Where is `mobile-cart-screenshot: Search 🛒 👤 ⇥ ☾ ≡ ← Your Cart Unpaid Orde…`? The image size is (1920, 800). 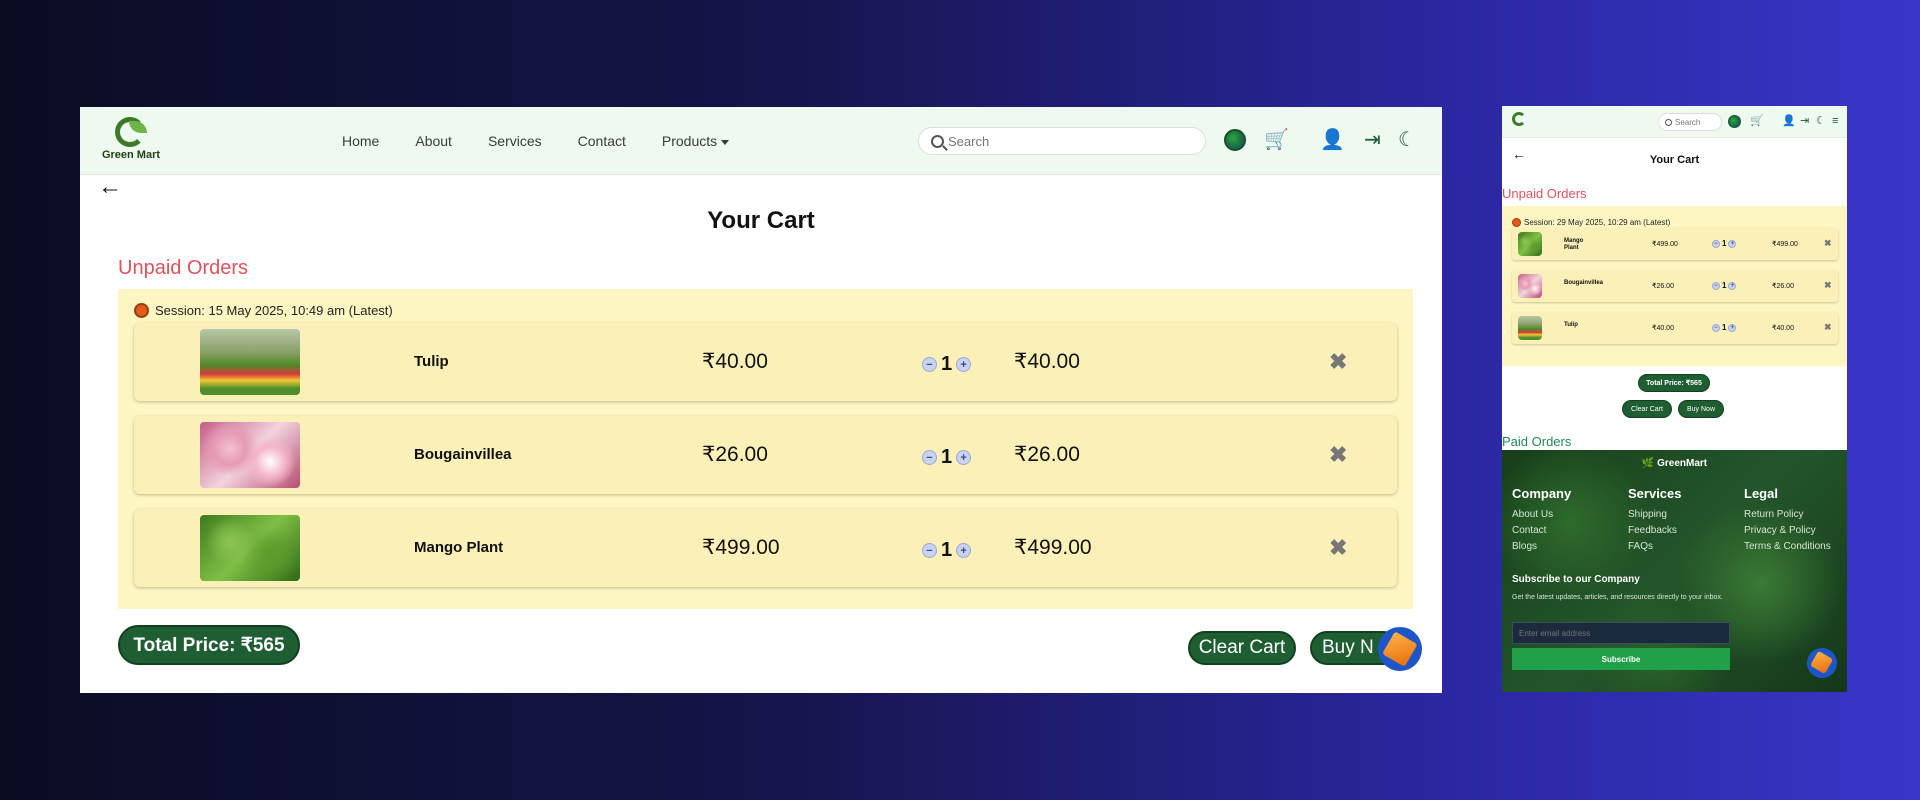 mobile-cart-screenshot: Search 🛒 👤 ⇥ ☾ ≡ ← Your Cart Unpaid Orde… is located at coordinates (1674, 399).